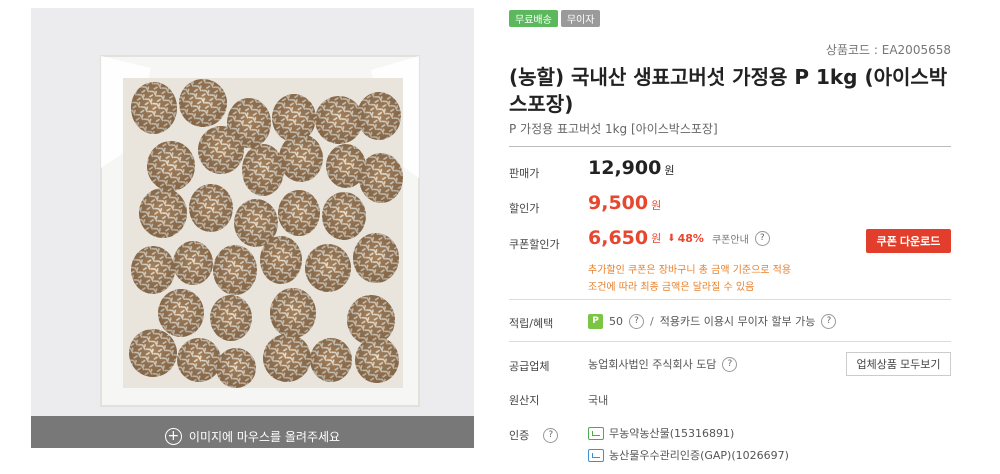  What do you see at coordinates (669, 170) in the screenshot?
I see `sale-price-unit: 원` at bounding box center [669, 170].